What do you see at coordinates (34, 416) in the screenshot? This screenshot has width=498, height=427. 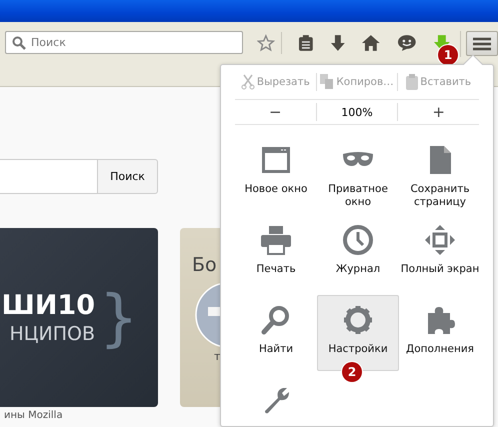 I see `footer-text: ины Mozilla` at bounding box center [34, 416].